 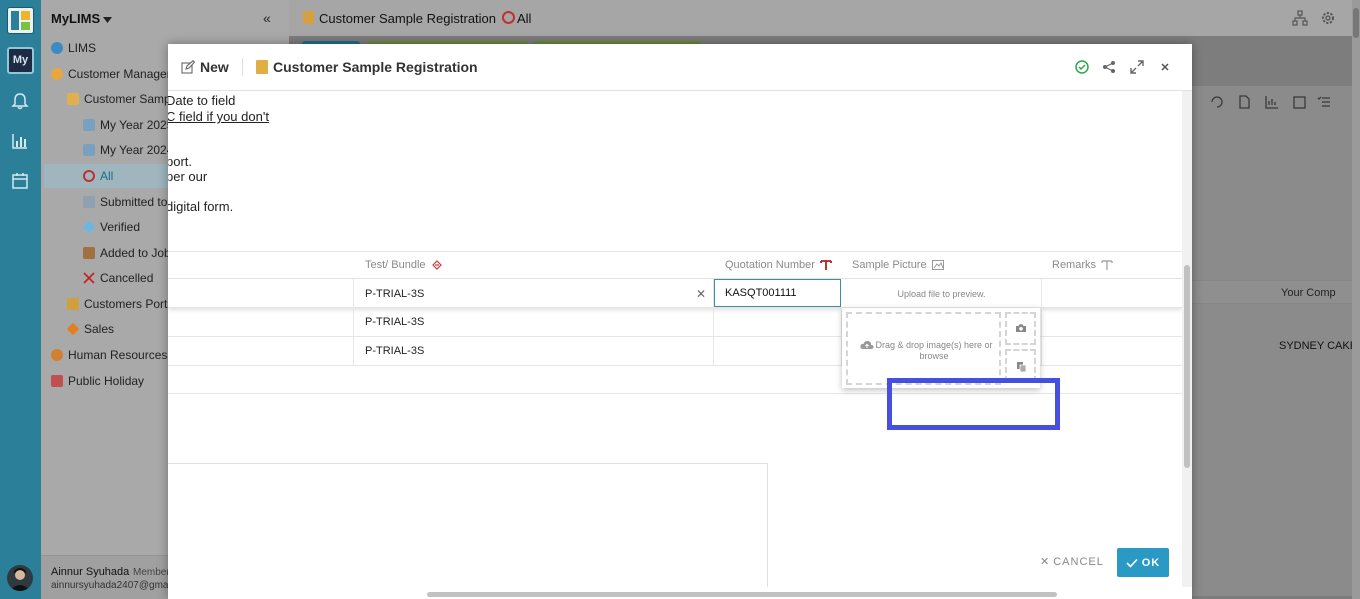 I want to click on cloud-upload-icon, so click(x=867, y=345).